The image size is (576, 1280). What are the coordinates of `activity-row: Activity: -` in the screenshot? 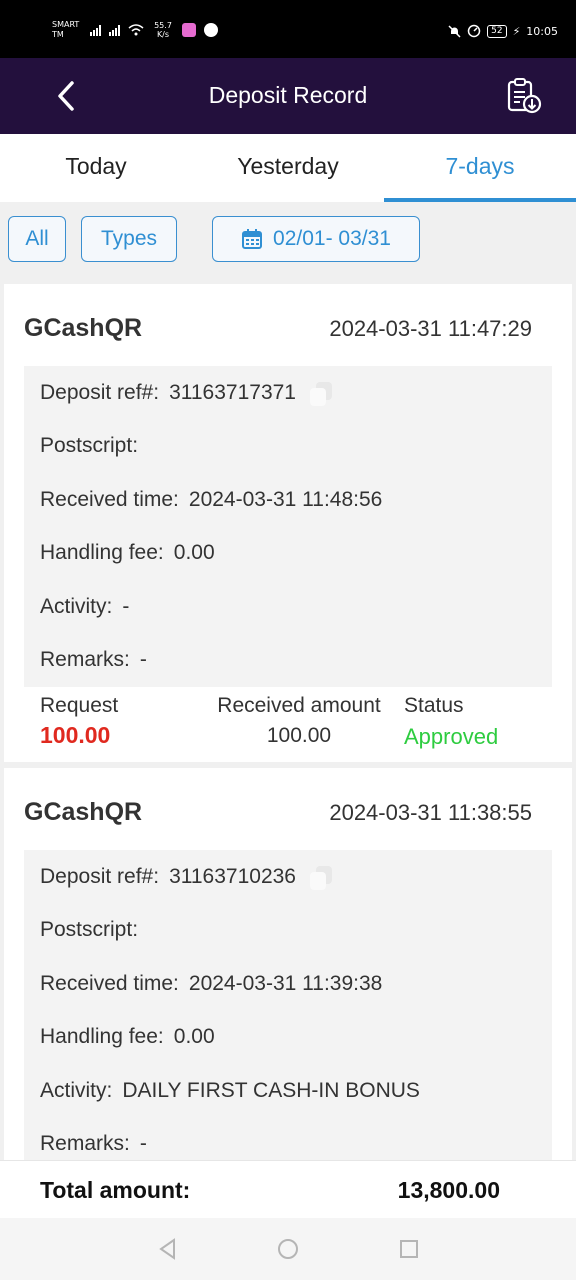 It's located at (288, 607).